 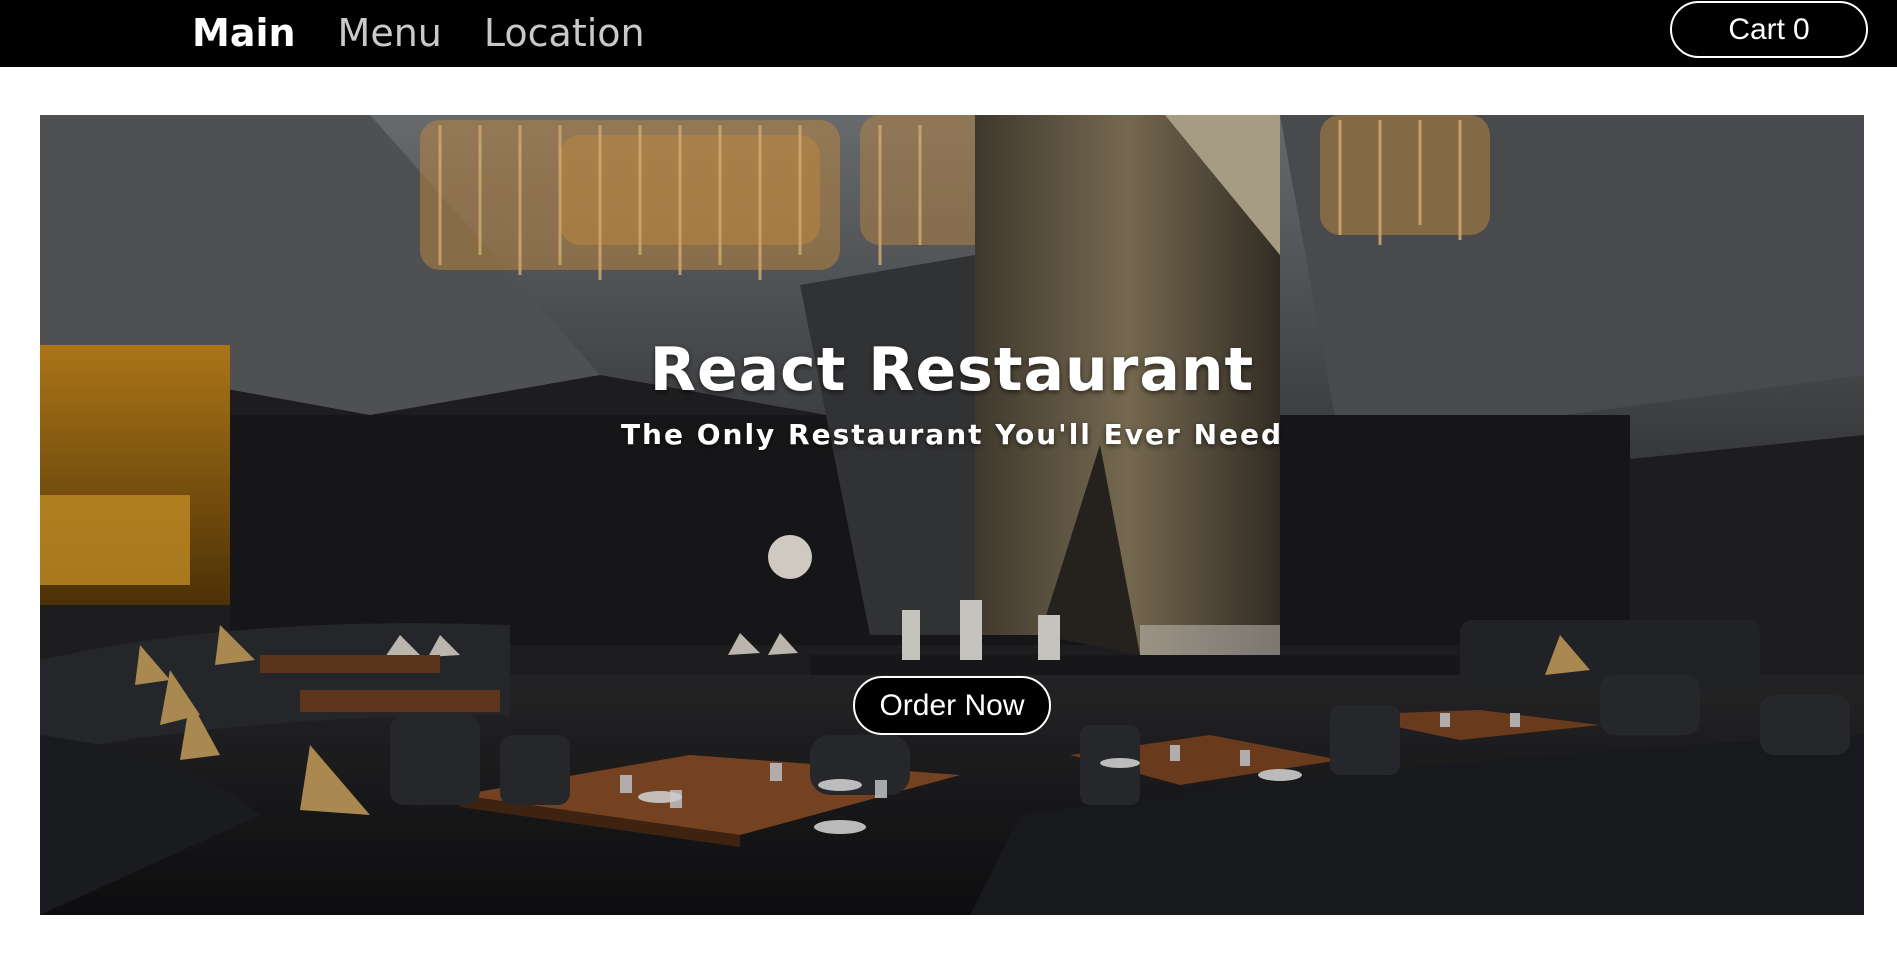 I want to click on top-navbar: Main Menu Location Cart 0, so click(x=948, y=33).